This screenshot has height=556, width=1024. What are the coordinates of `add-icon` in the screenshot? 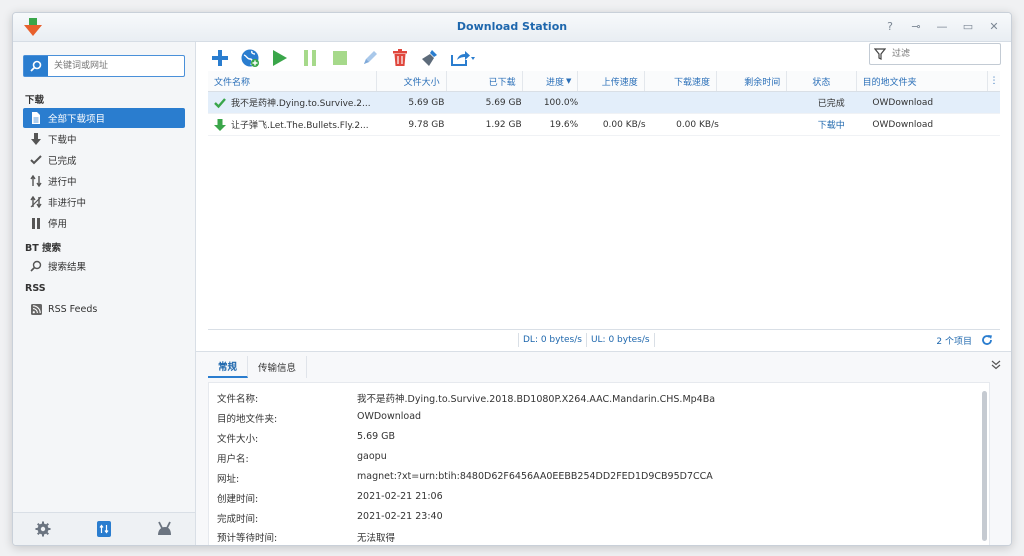 It's located at (220, 58).